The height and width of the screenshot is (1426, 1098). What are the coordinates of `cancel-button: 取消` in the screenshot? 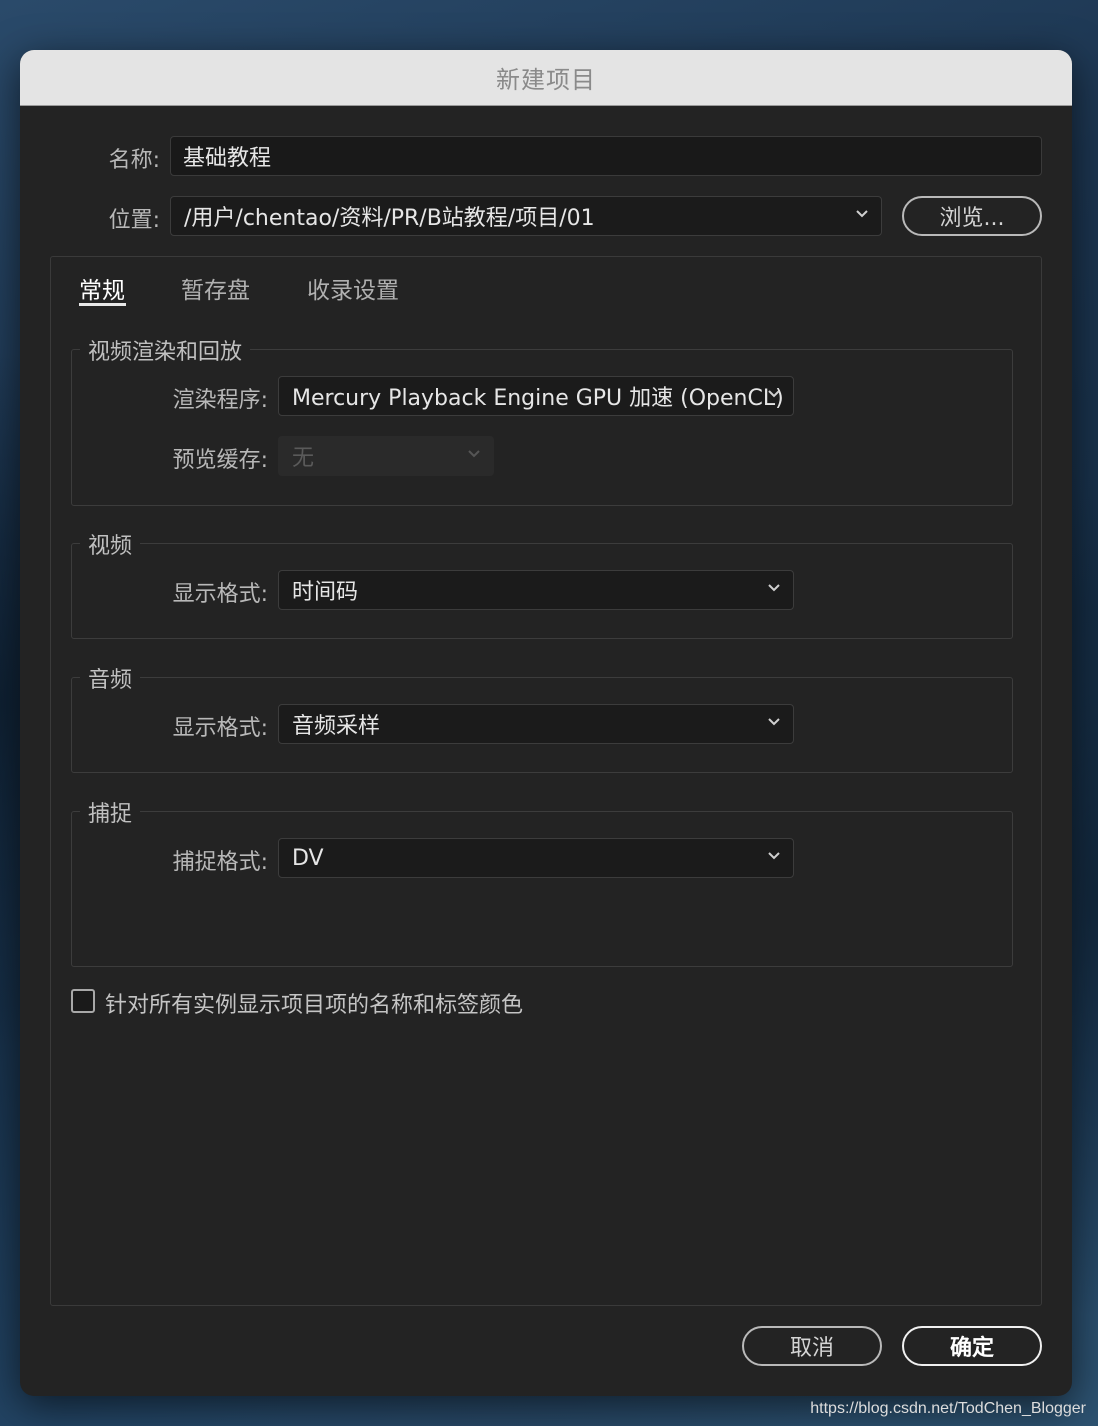 It's located at (812, 1346).